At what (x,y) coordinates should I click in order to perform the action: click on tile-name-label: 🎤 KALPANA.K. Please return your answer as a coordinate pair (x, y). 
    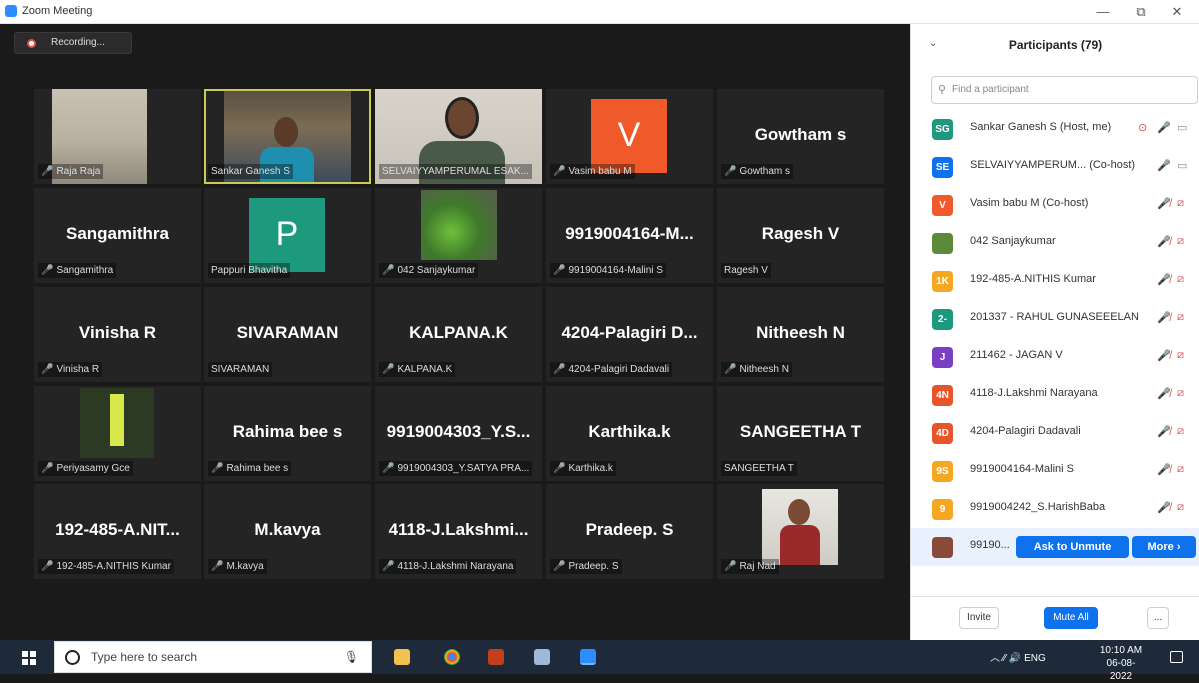
    Looking at the image, I should click on (417, 369).